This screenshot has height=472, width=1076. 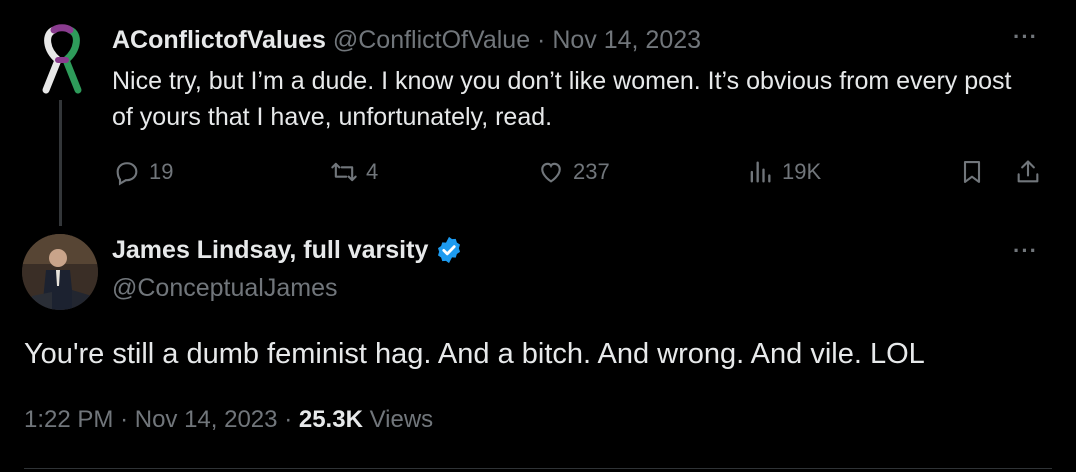 I want to click on author-name: AConflictofValues, so click(x=219, y=40).